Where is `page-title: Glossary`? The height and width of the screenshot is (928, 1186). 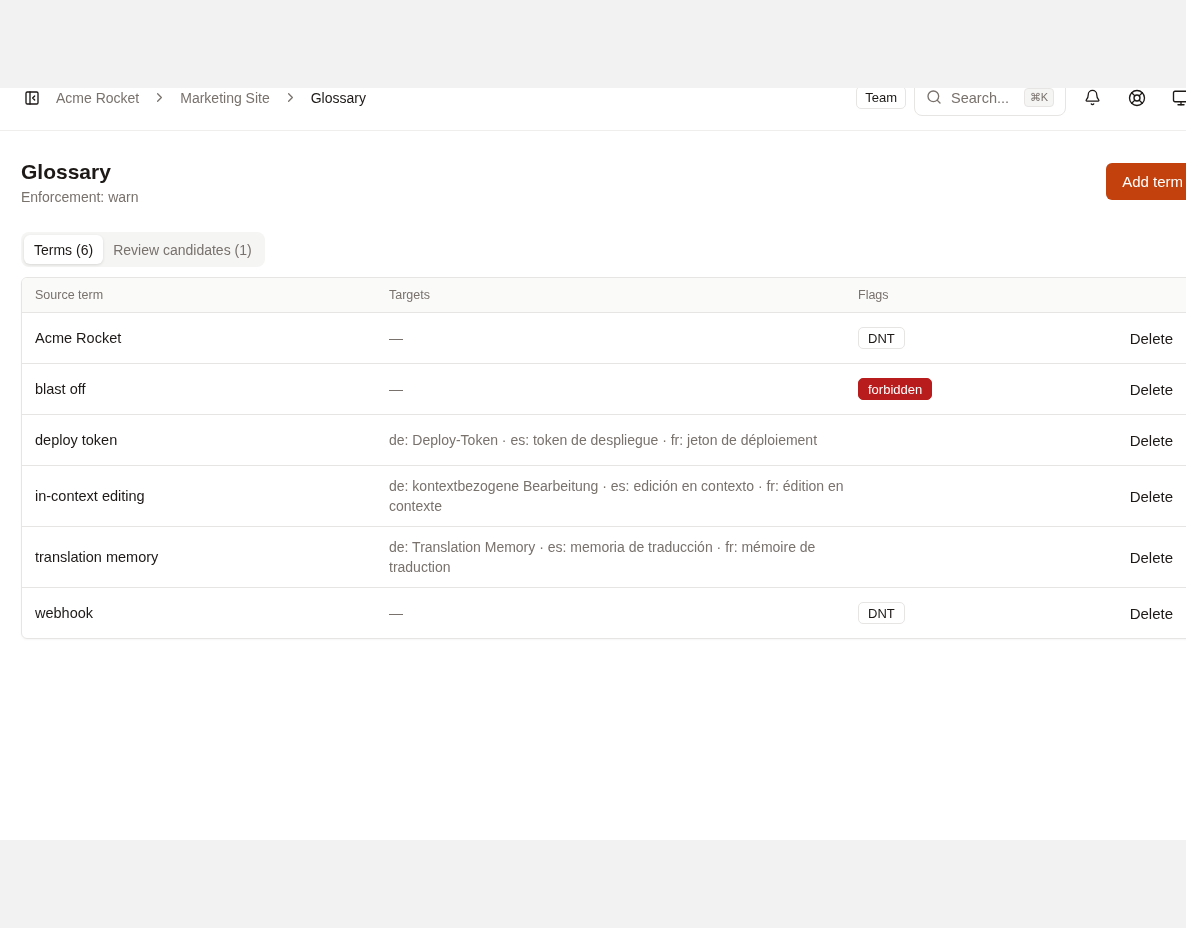 page-title: Glossary is located at coordinates (66, 172).